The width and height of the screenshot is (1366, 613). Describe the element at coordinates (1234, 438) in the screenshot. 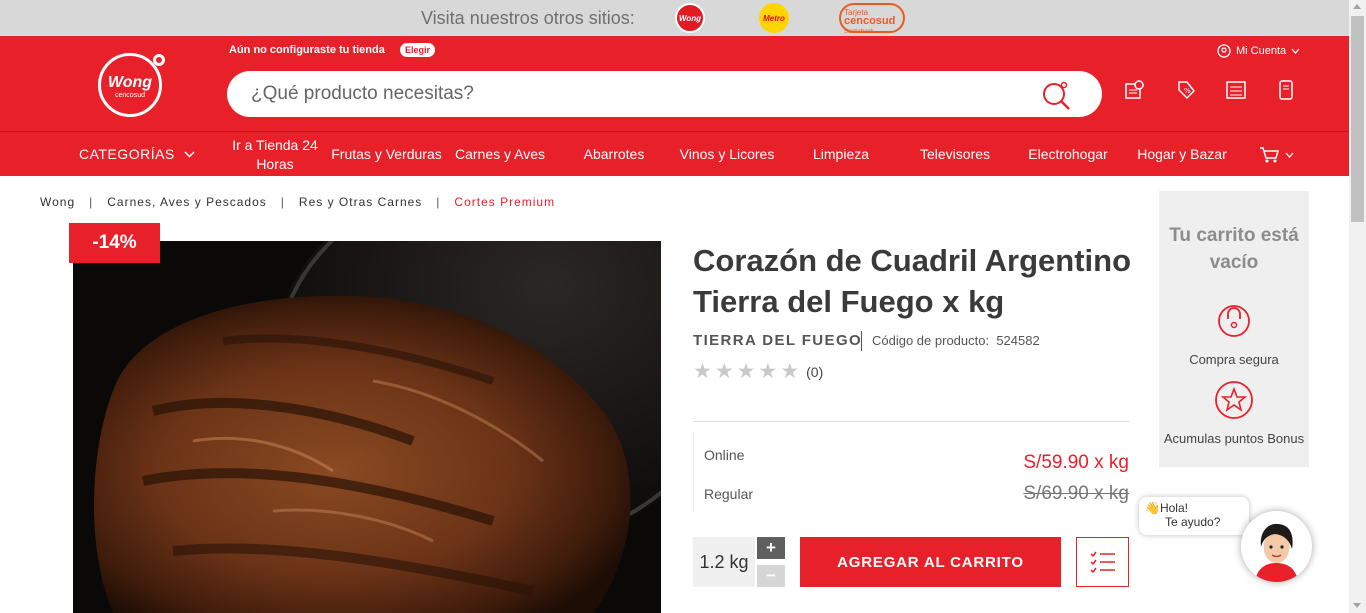

I see `bonus-points-label: Acumulas puntos Bonus` at that location.